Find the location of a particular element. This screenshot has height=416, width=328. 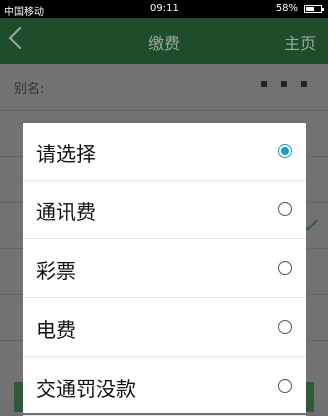

carrier-label: 中国移动 is located at coordinates (24, 12).